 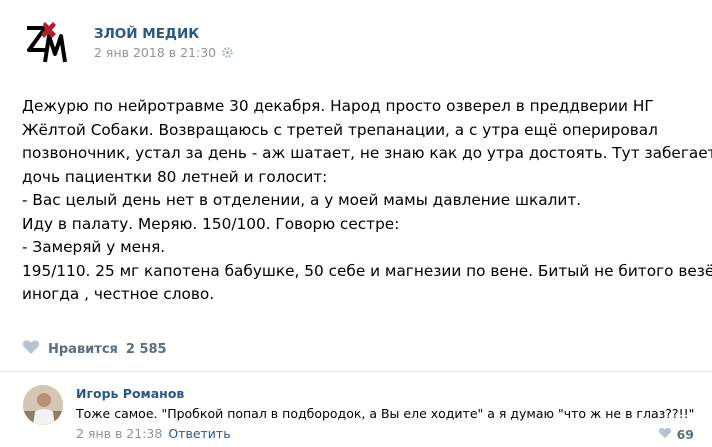 I want to click on comment-meta: 2 янв в 21:38 Ответить, so click(x=153, y=433).